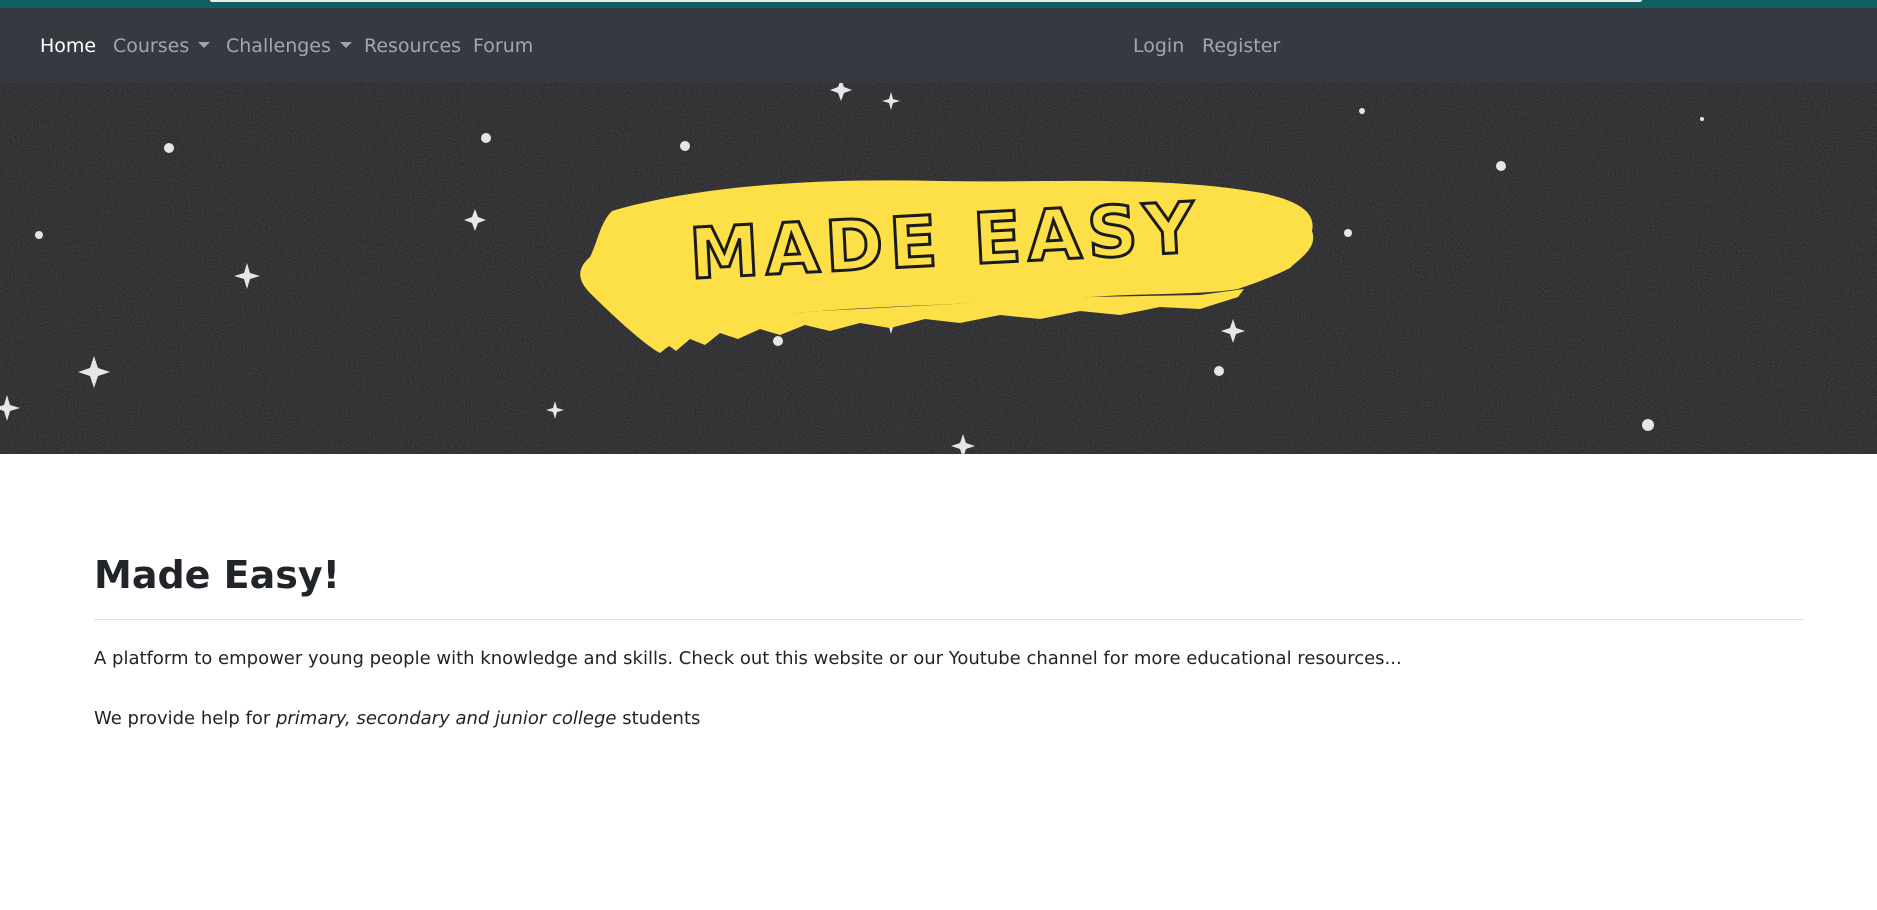 This screenshot has height=910, width=1877. Describe the element at coordinates (185, 718) in the screenshot. I see `audience-prefix: We provide help for` at that location.